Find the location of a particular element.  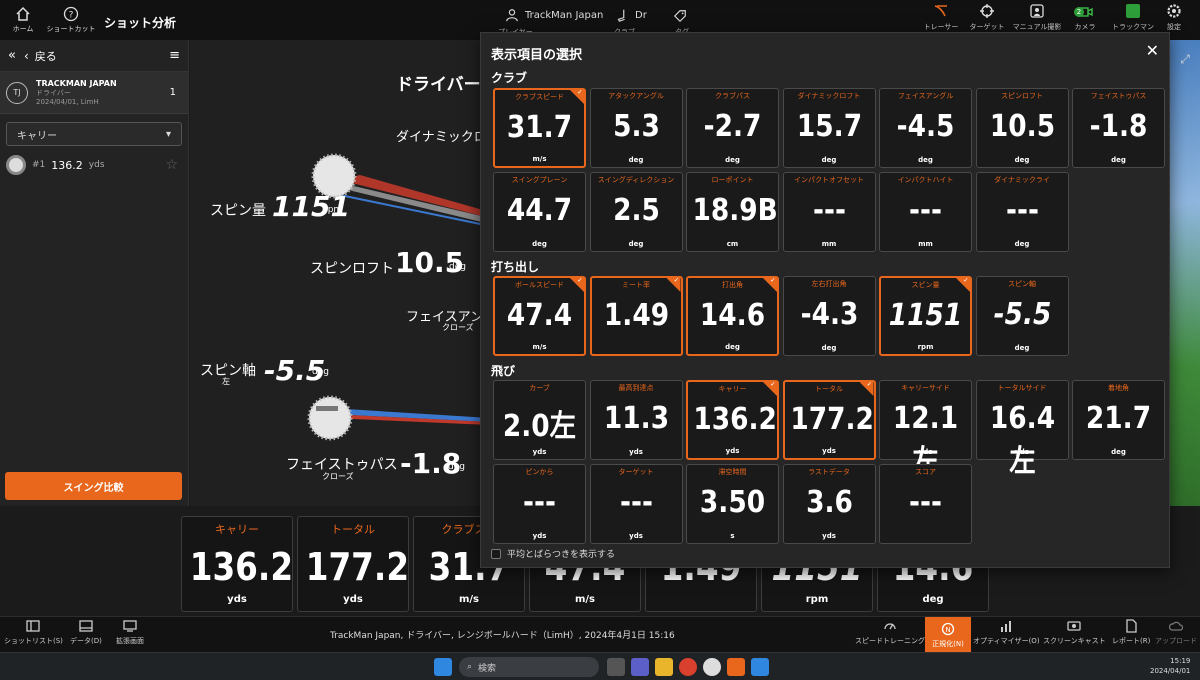

metric-tile-unit: cm is located at coordinates (732, 244).